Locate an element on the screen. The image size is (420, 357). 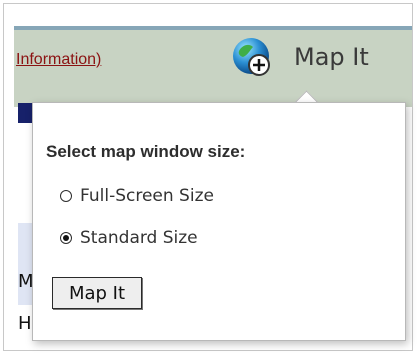
map-it-title: Map It is located at coordinates (331, 57).